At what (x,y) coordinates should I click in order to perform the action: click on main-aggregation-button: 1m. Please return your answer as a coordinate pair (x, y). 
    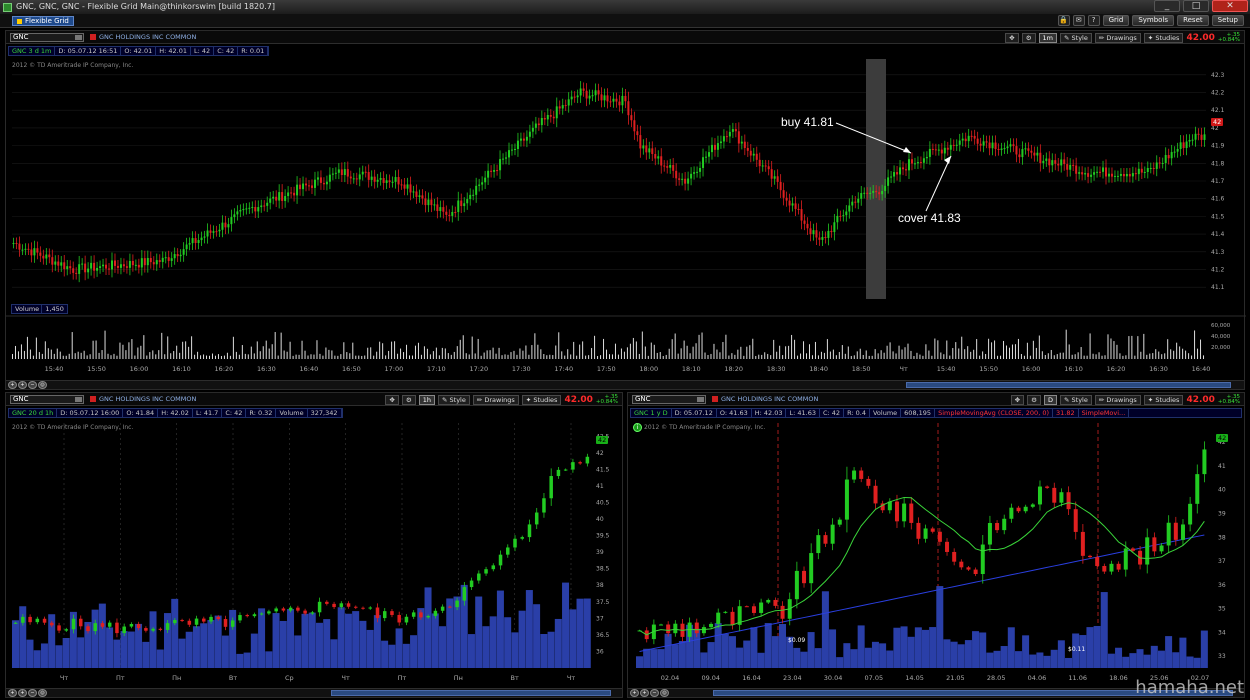
    Looking at the image, I should click on (1048, 37).